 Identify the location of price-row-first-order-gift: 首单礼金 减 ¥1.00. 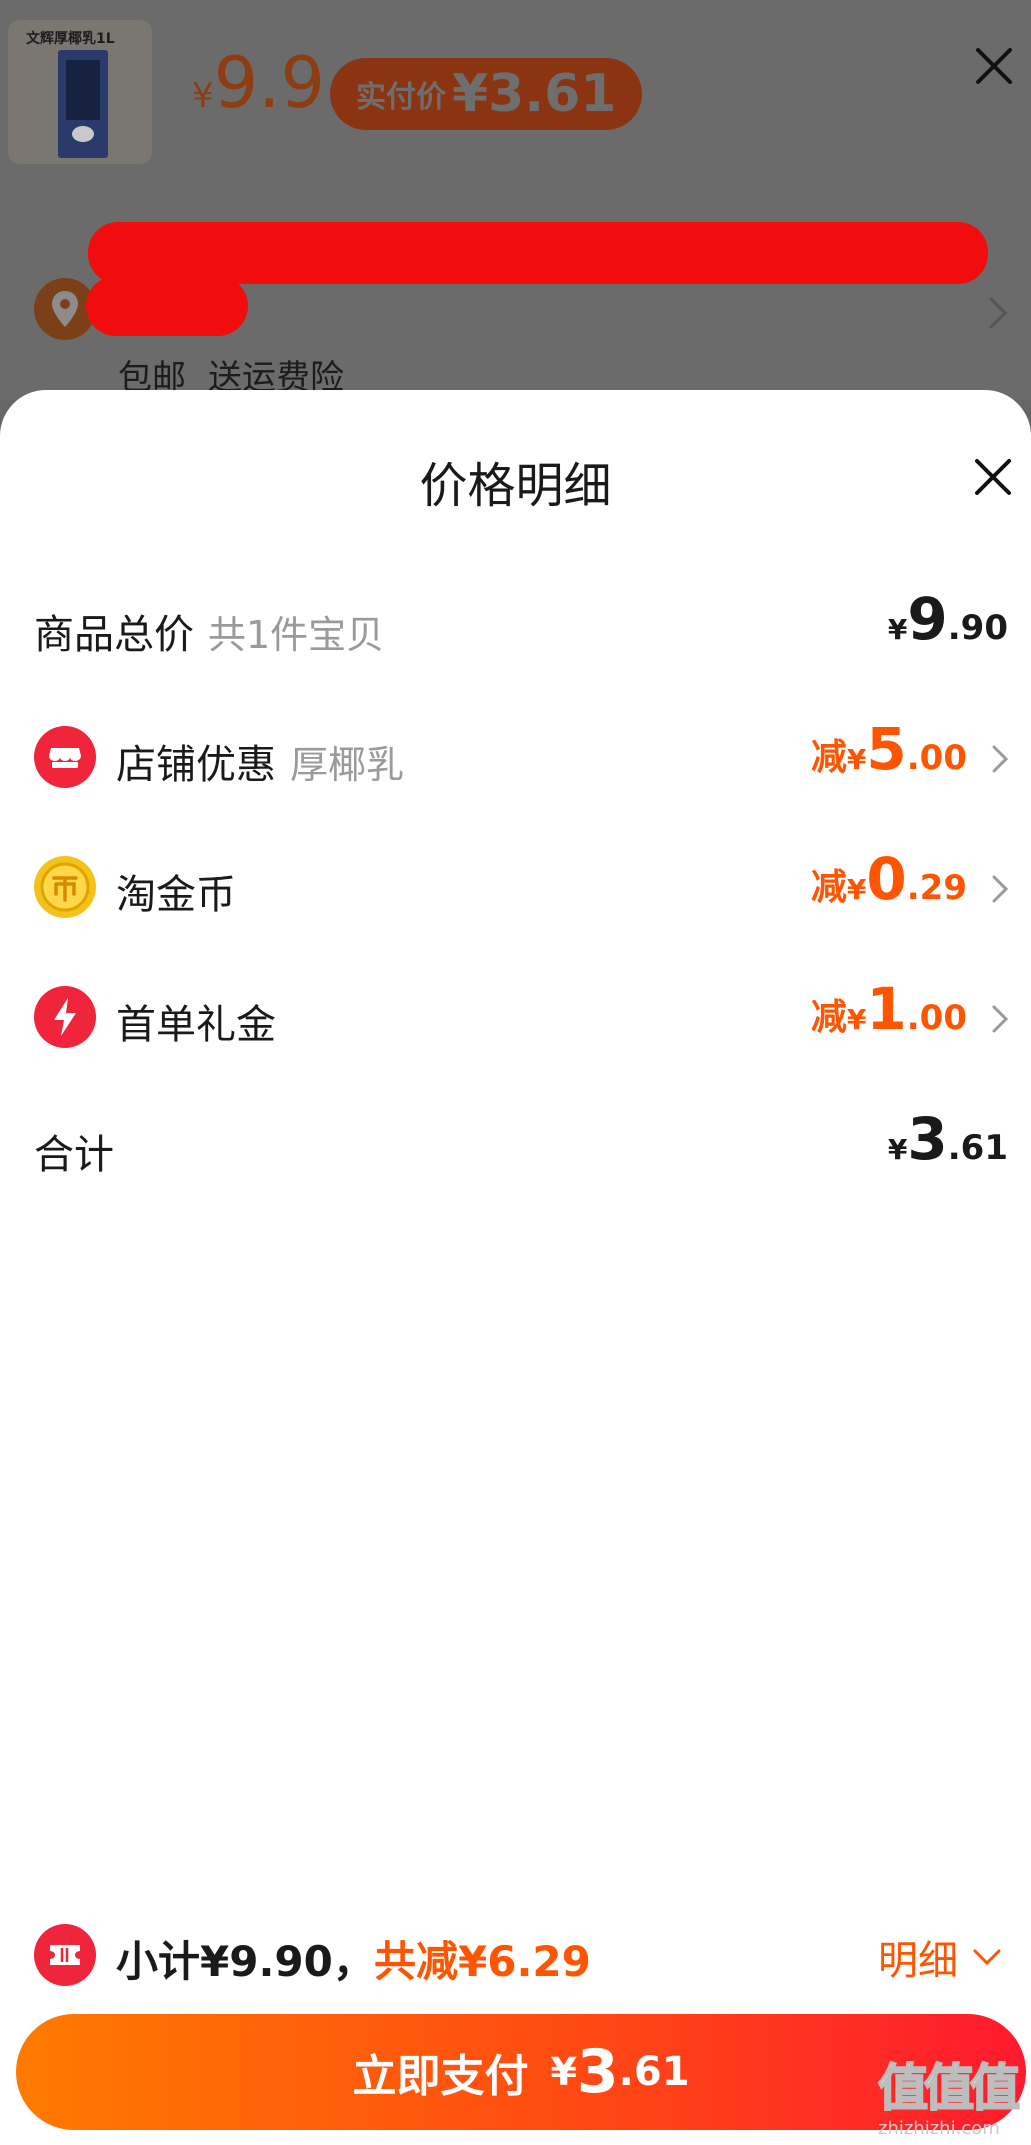
(515, 1017).